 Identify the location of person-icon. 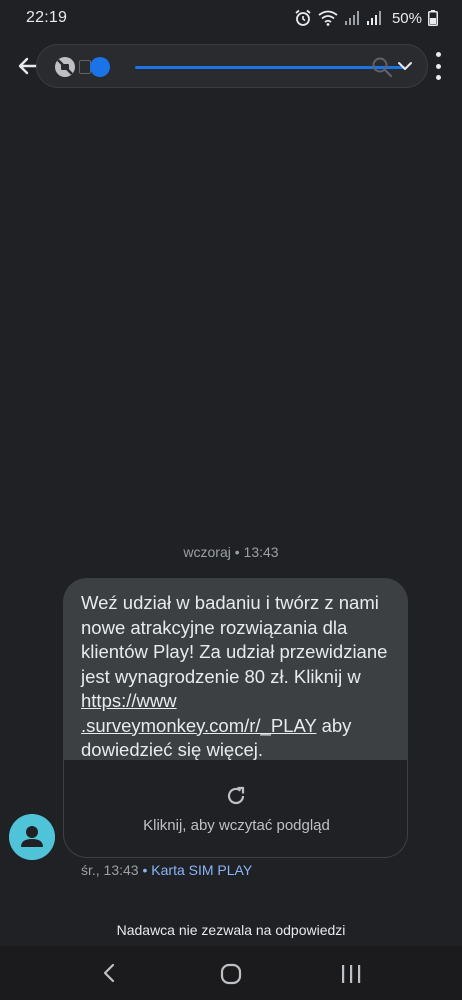
(32, 837).